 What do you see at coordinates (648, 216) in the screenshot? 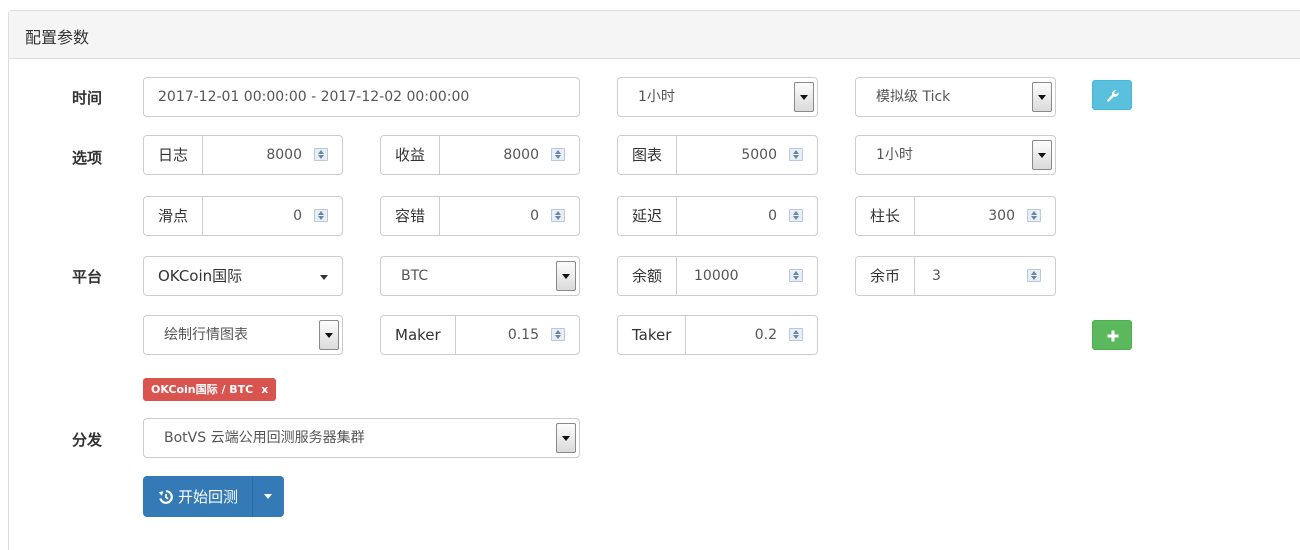
I see `delay-label: 延迟` at bounding box center [648, 216].